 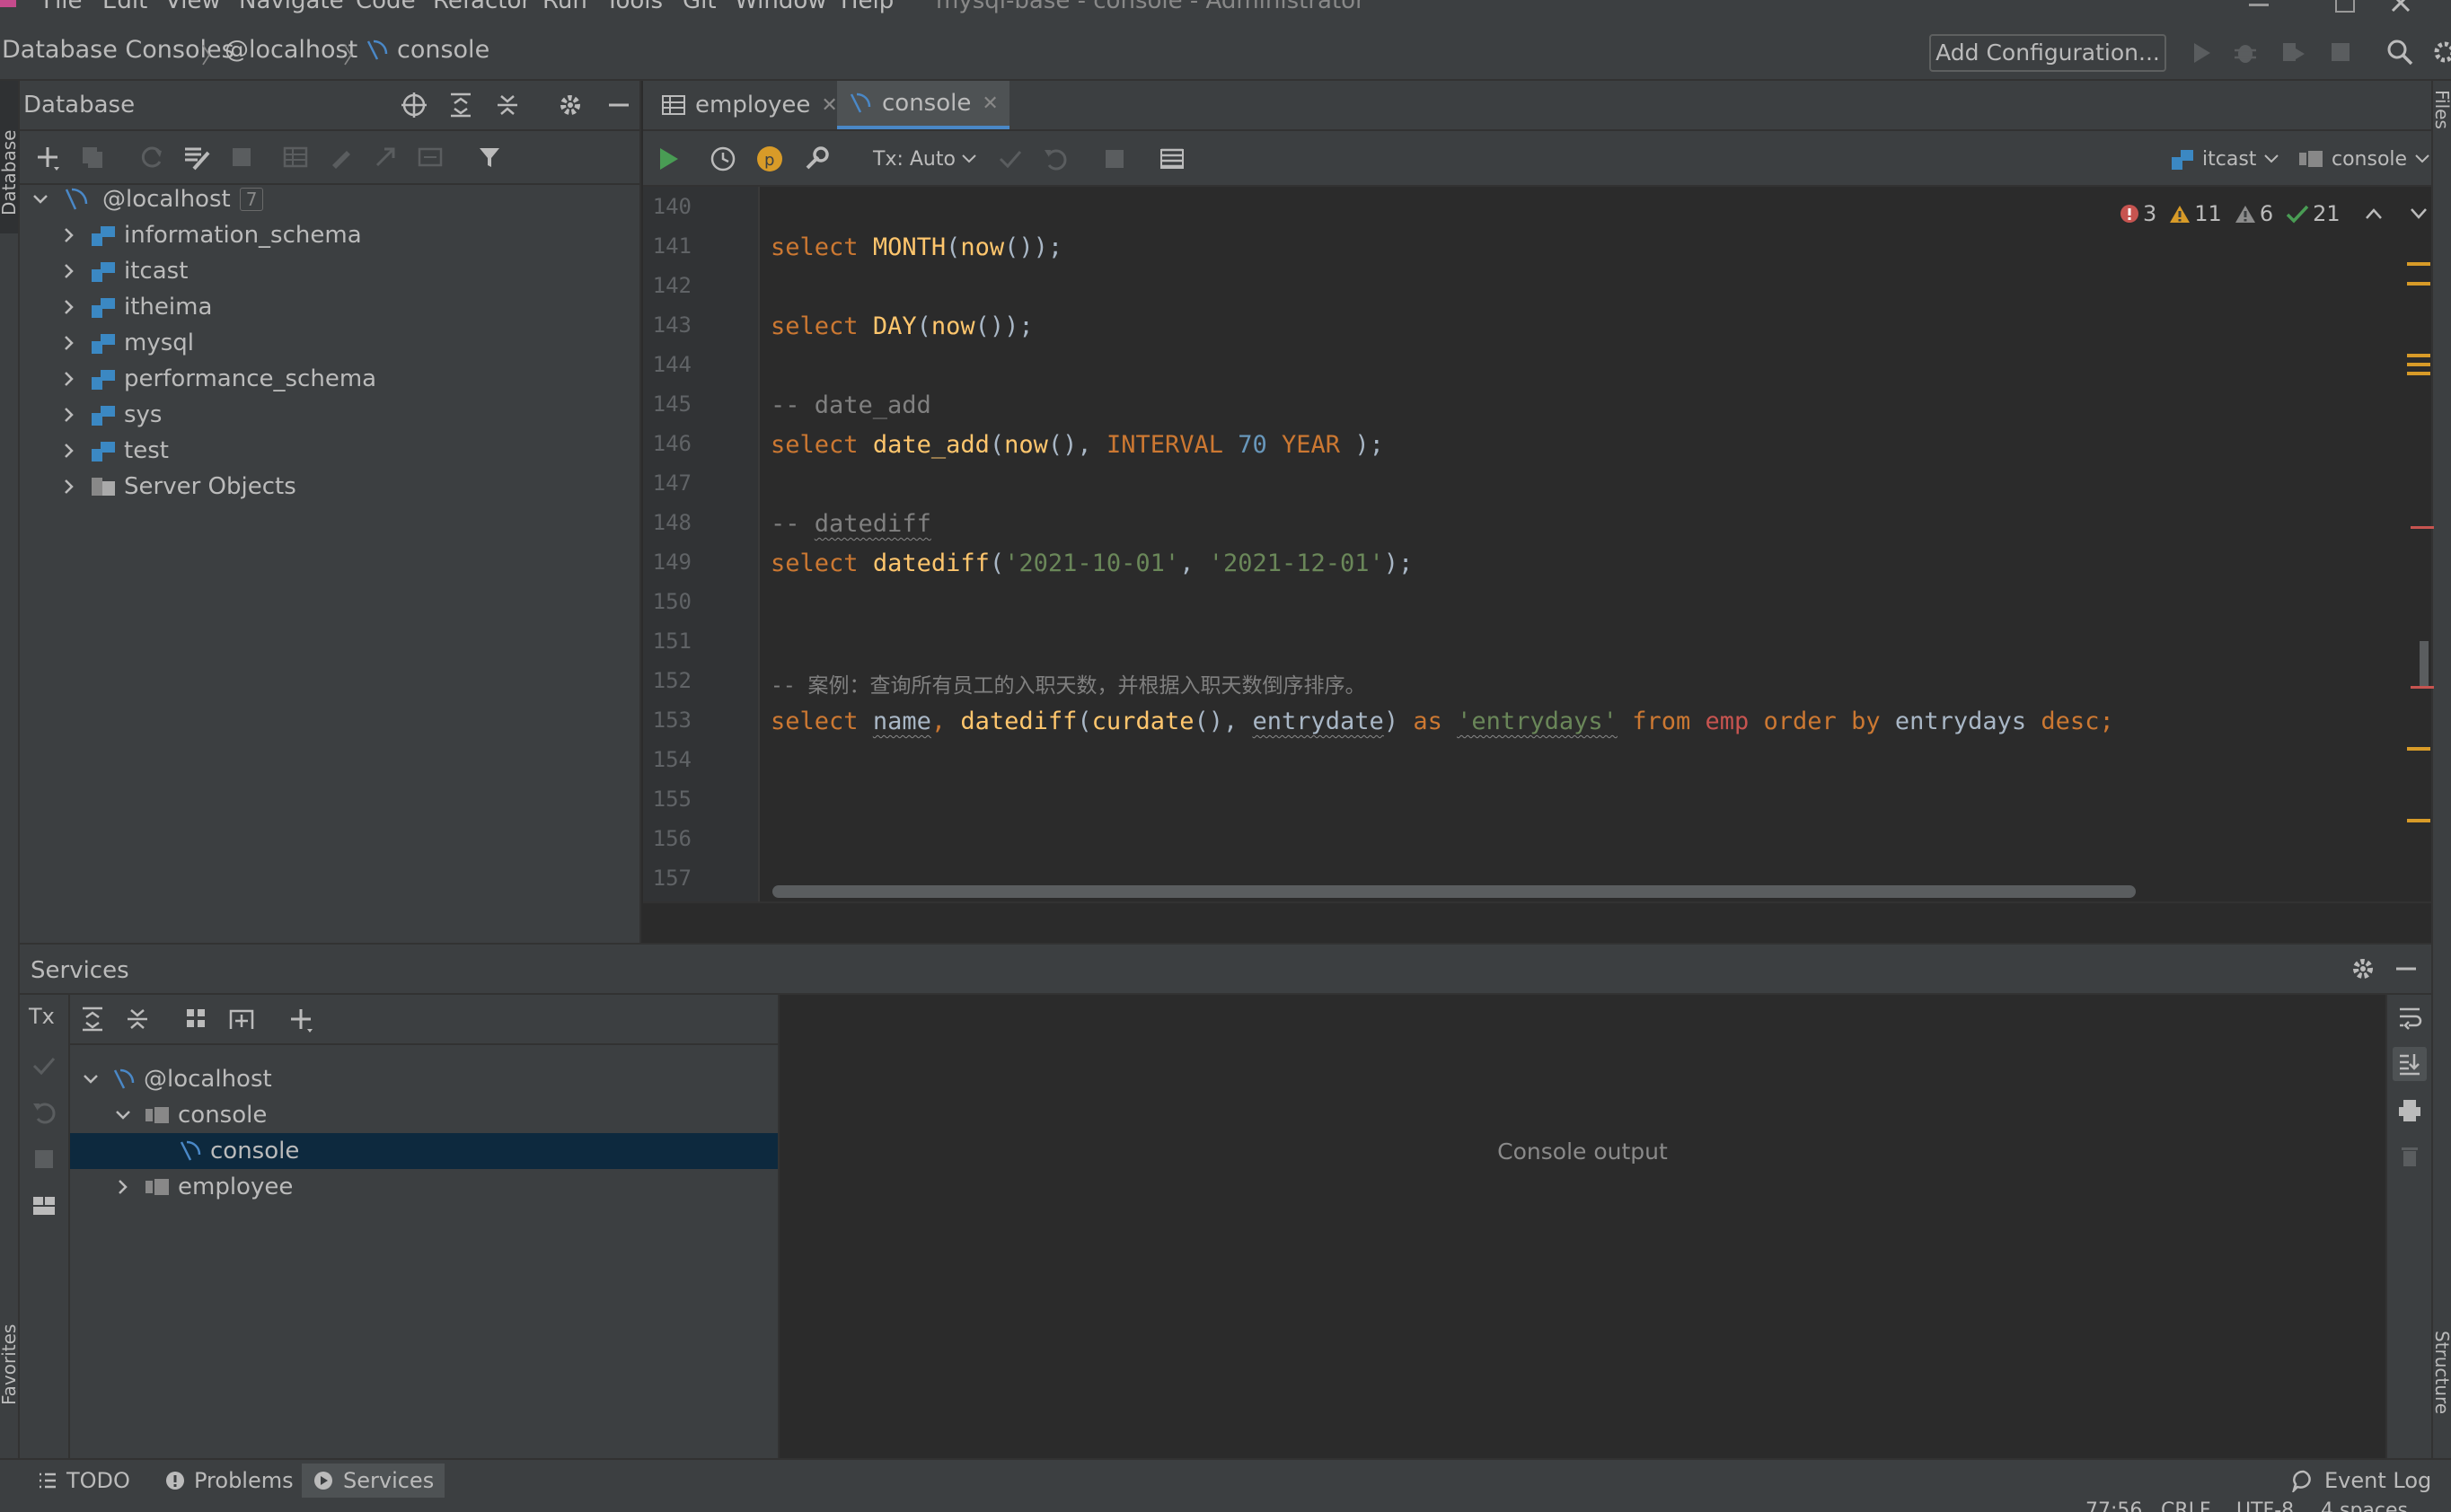 I want to click on search-icon, so click(x=2399, y=52).